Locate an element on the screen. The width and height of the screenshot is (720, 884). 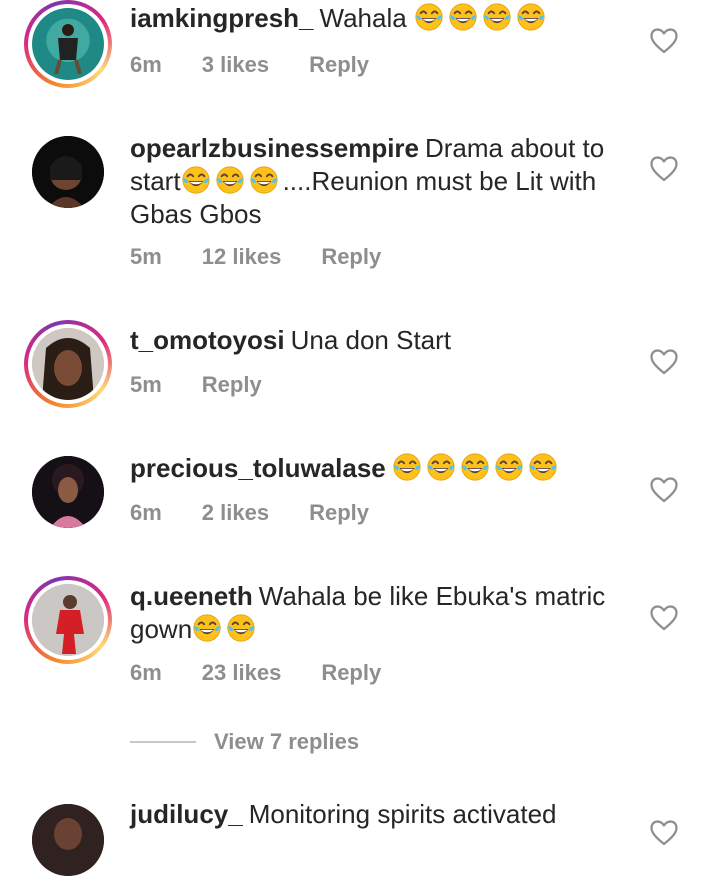
comment-item: t_omotoyosi Una don Start 5m Reply is located at coordinates (360, 370).